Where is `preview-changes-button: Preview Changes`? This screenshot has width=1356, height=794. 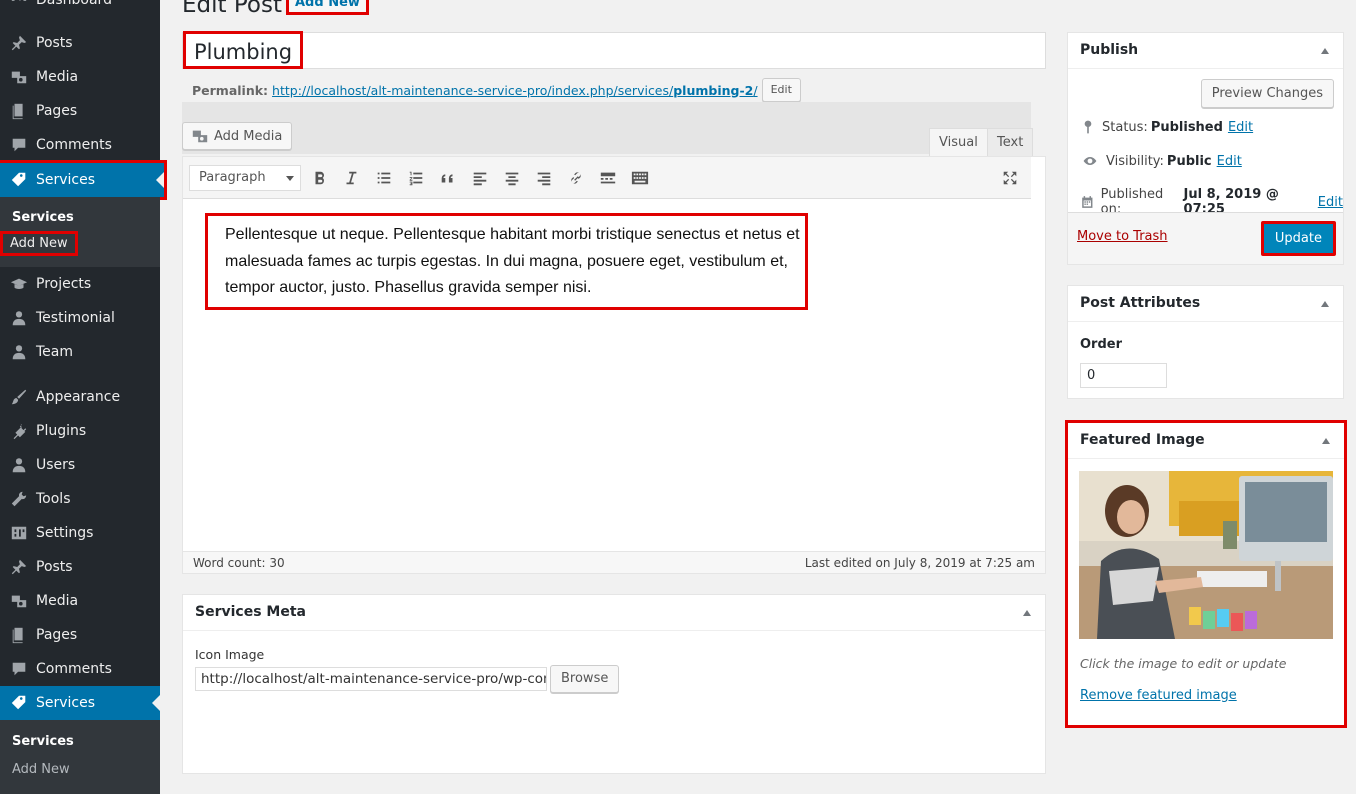
preview-changes-button: Preview Changes is located at coordinates (1267, 93).